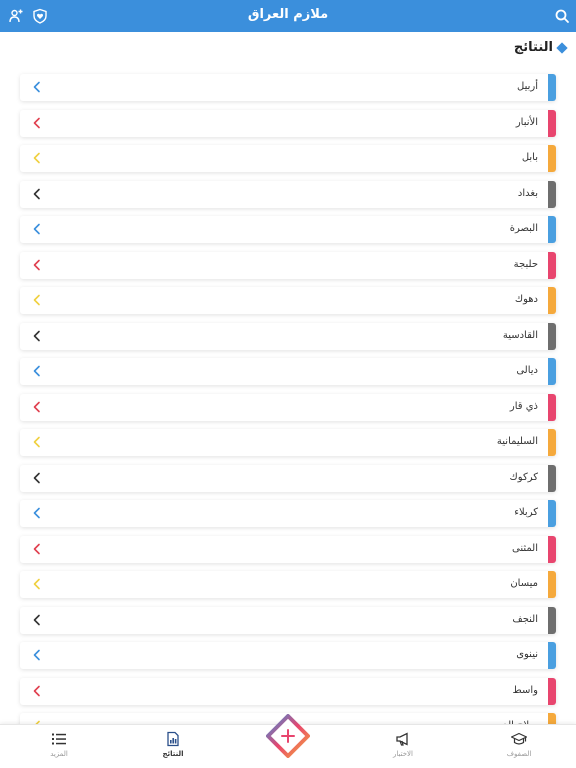 The height and width of the screenshot is (768, 576). I want to click on nav-exams: الاختبار, so click(403, 744).